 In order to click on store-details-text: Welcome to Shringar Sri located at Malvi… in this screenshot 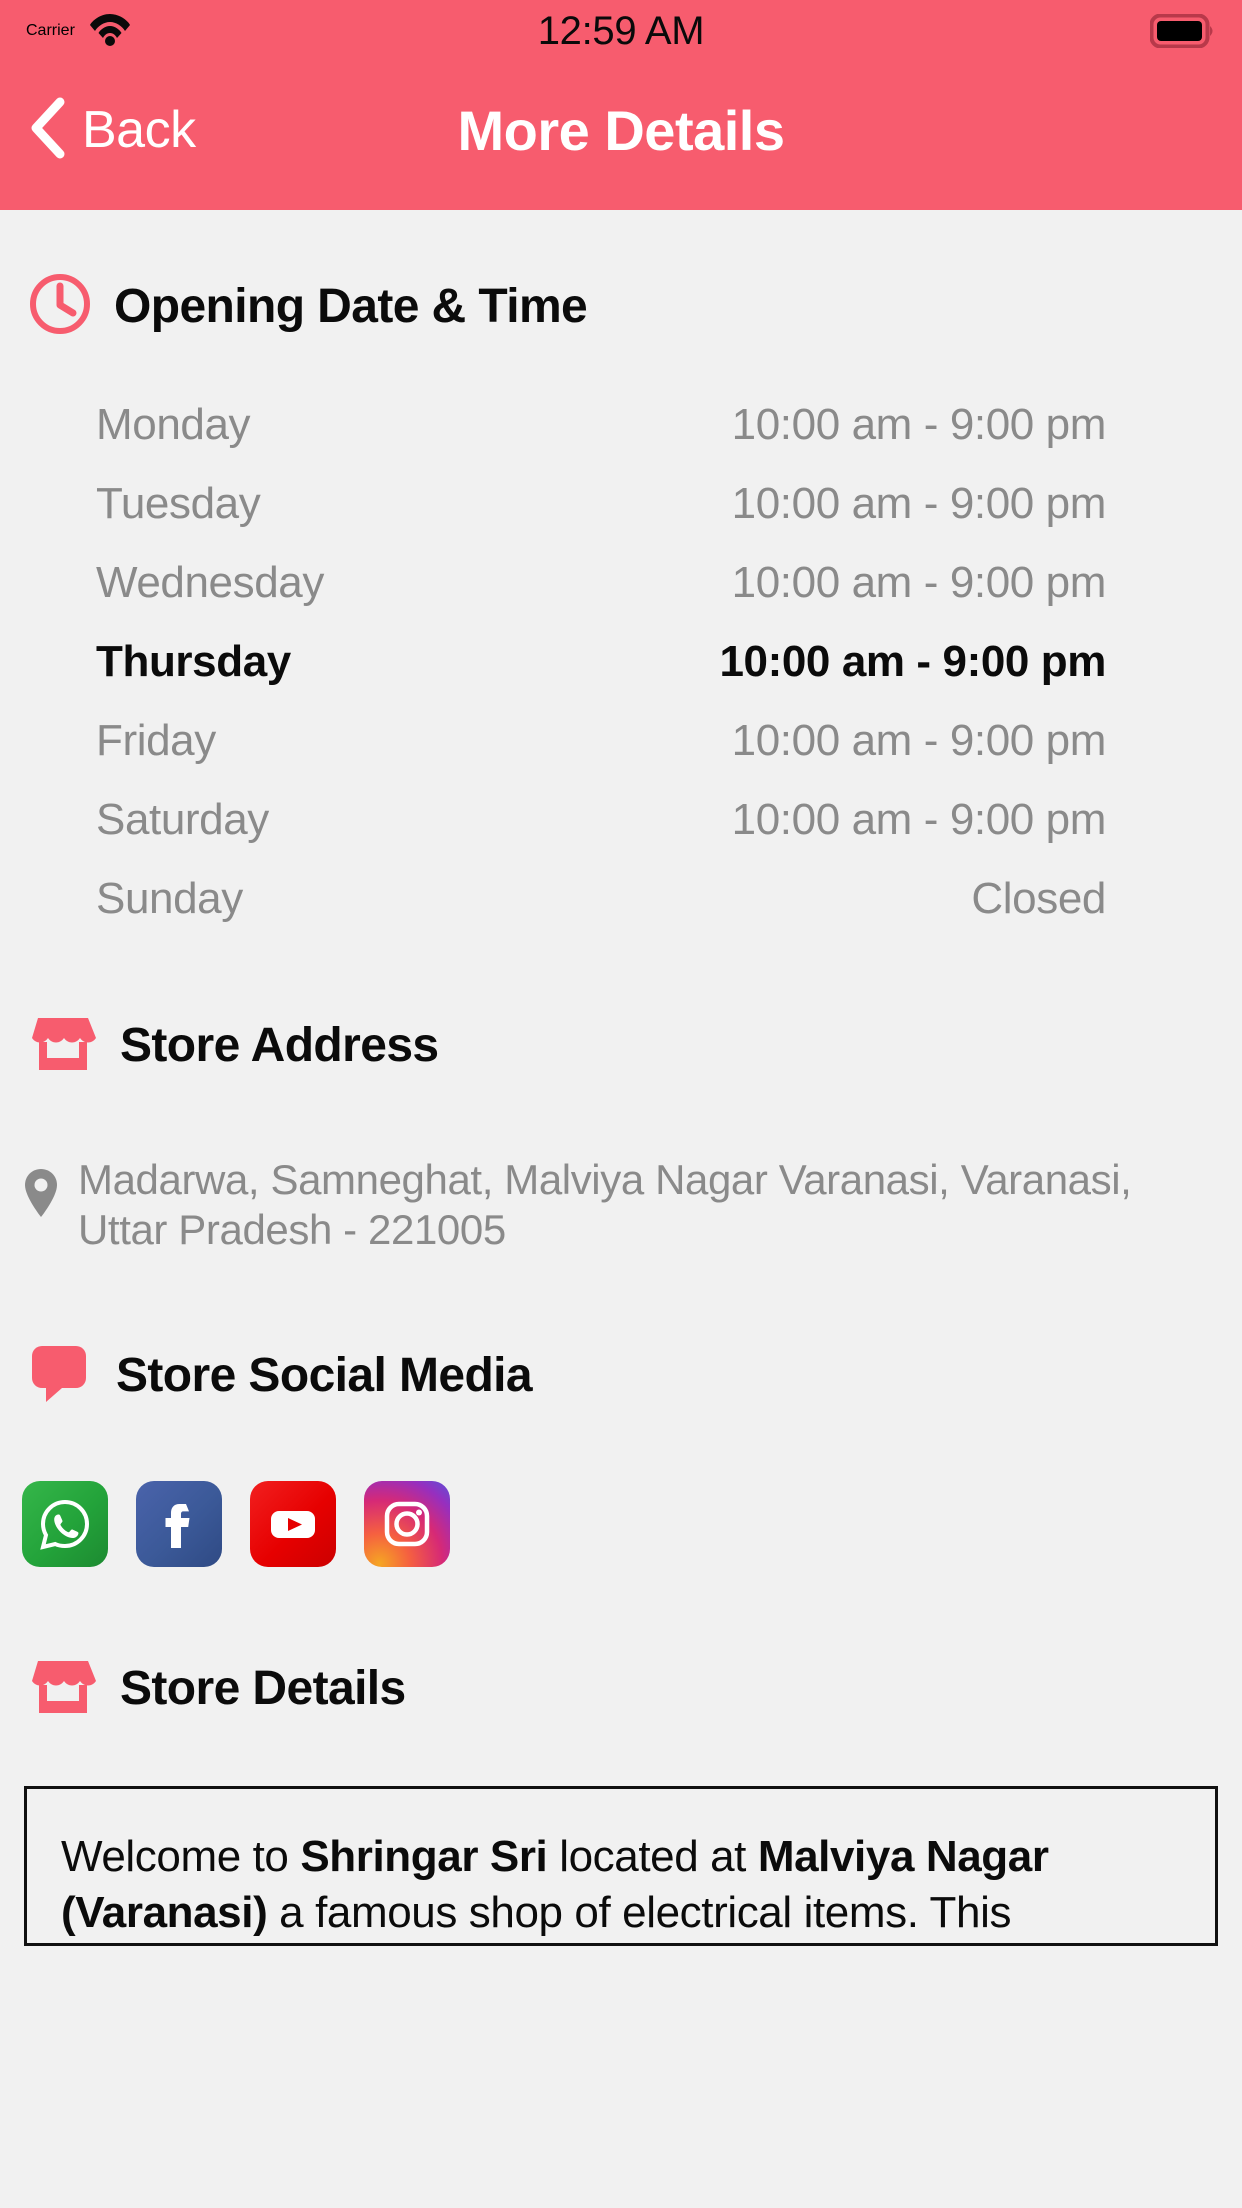, I will do `click(621, 1885)`.